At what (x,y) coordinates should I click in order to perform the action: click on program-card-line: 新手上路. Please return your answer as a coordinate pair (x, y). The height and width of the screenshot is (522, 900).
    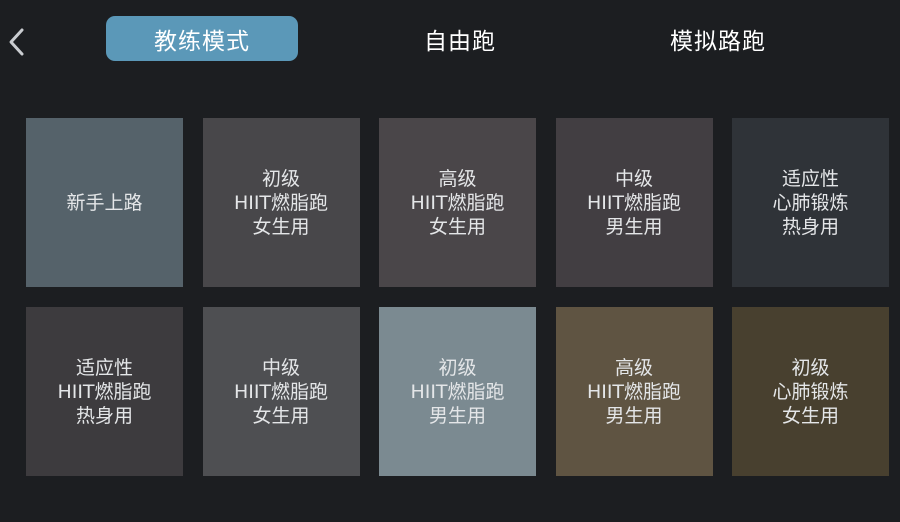
    Looking at the image, I should click on (104, 202).